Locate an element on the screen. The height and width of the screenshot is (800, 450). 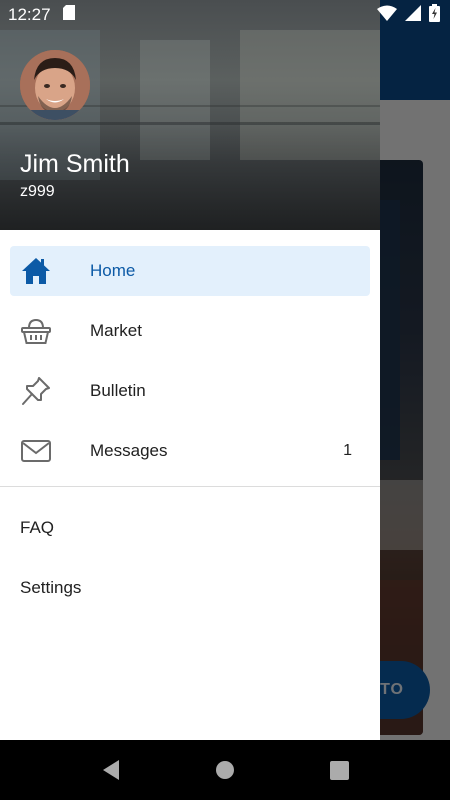
envelope-icon is located at coordinates (36, 451).